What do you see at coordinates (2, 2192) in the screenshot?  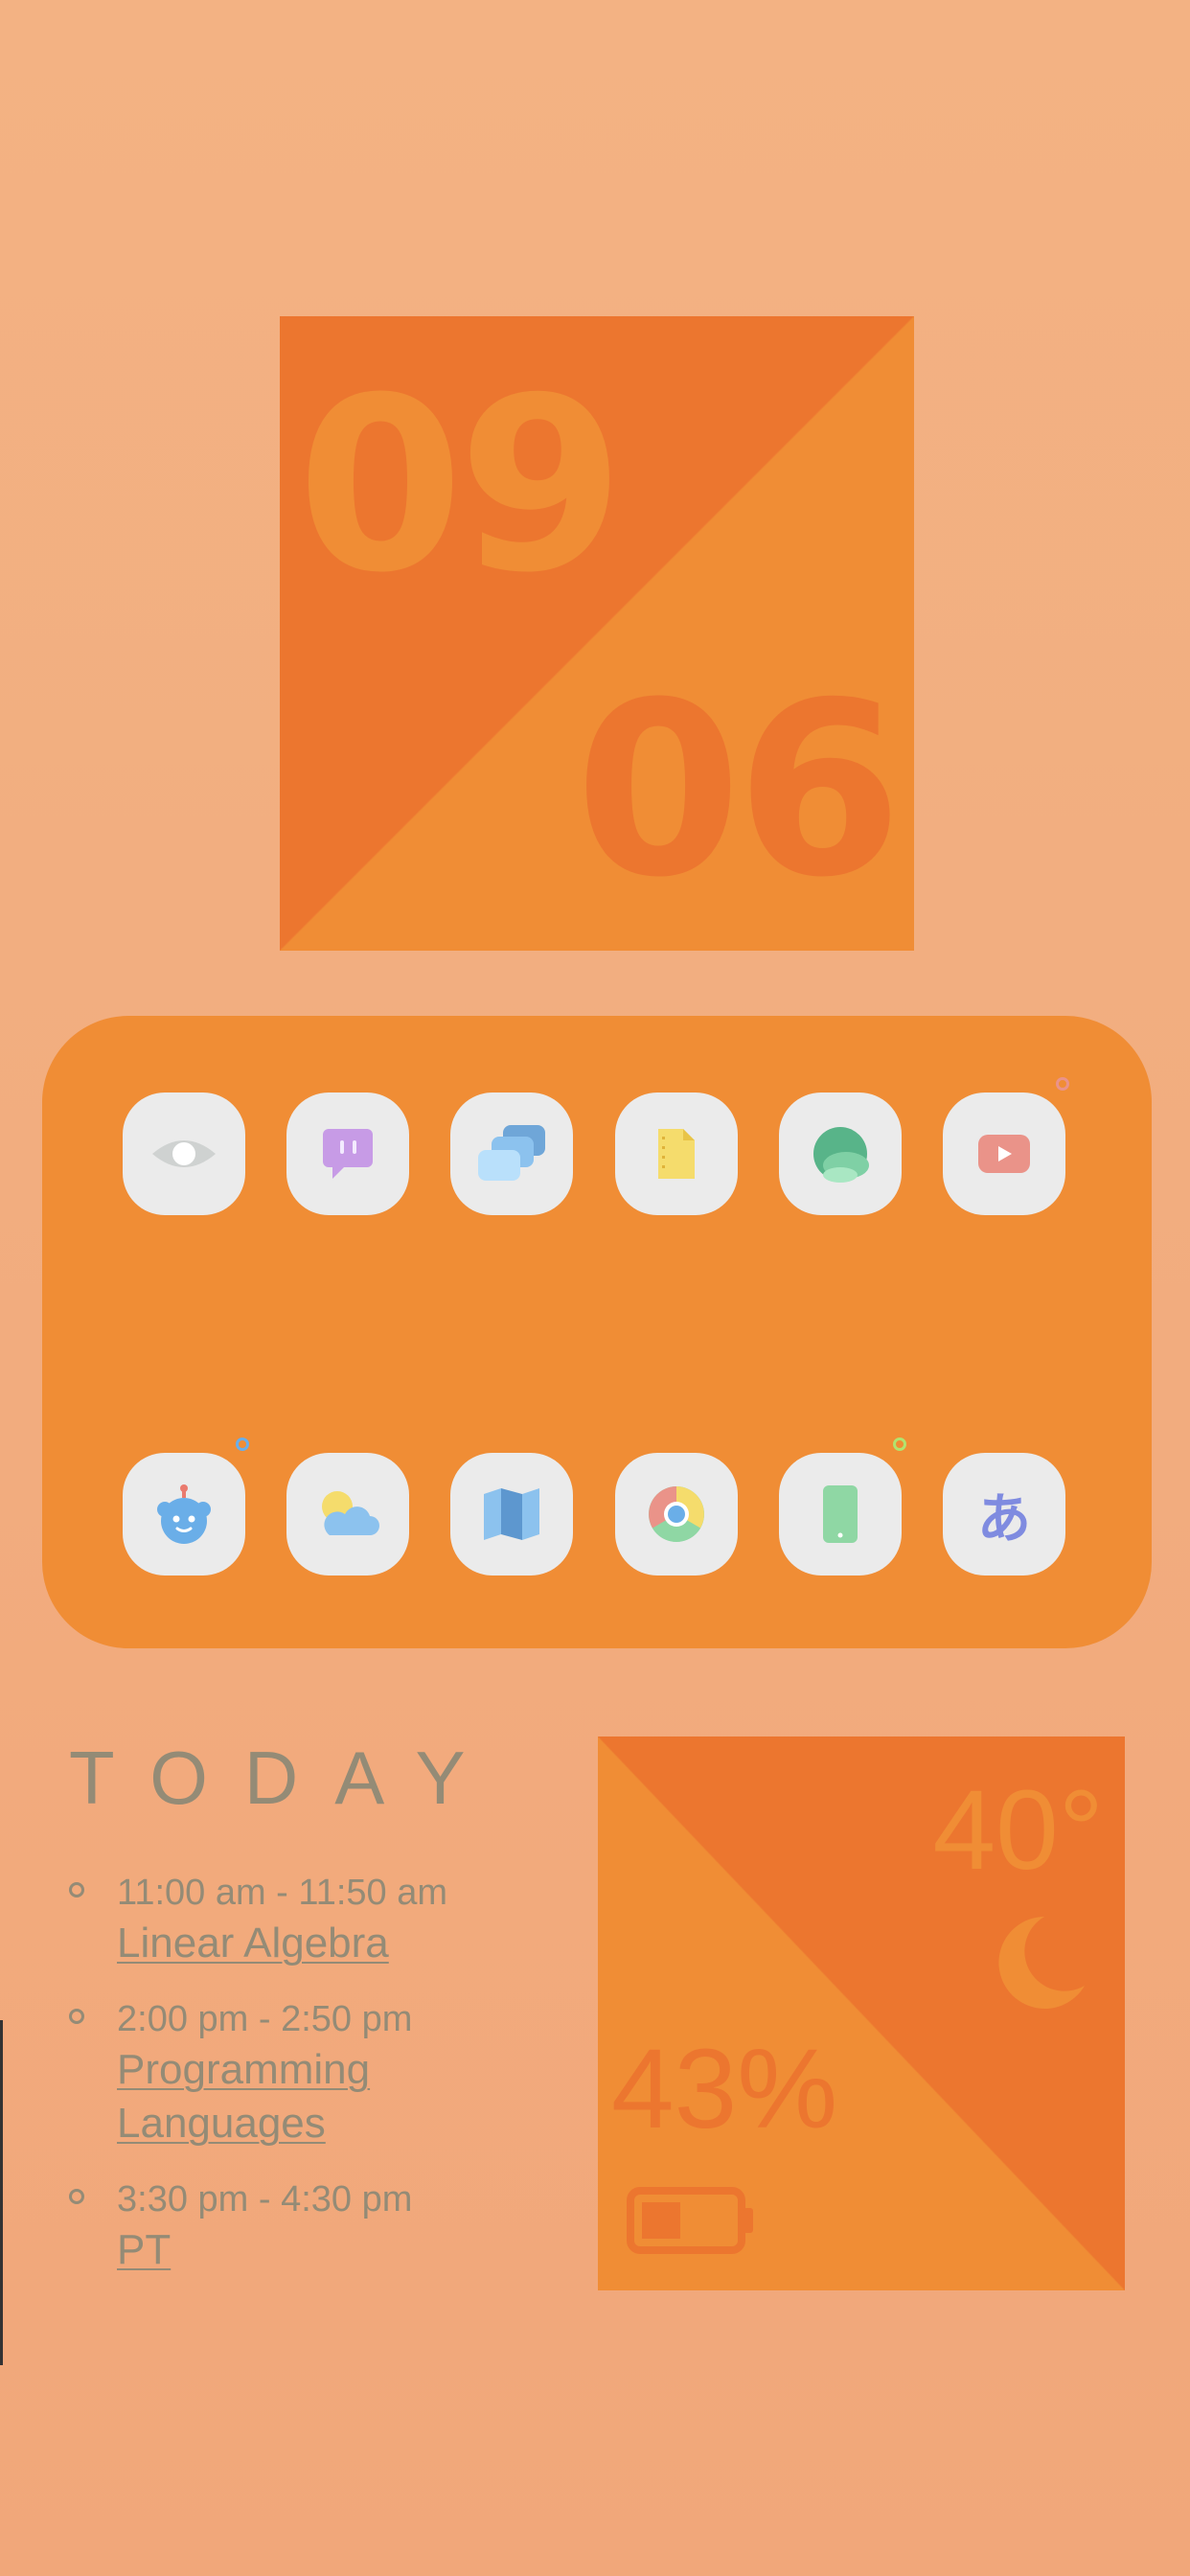 I see `edge-divider` at bounding box center [2, 2192].